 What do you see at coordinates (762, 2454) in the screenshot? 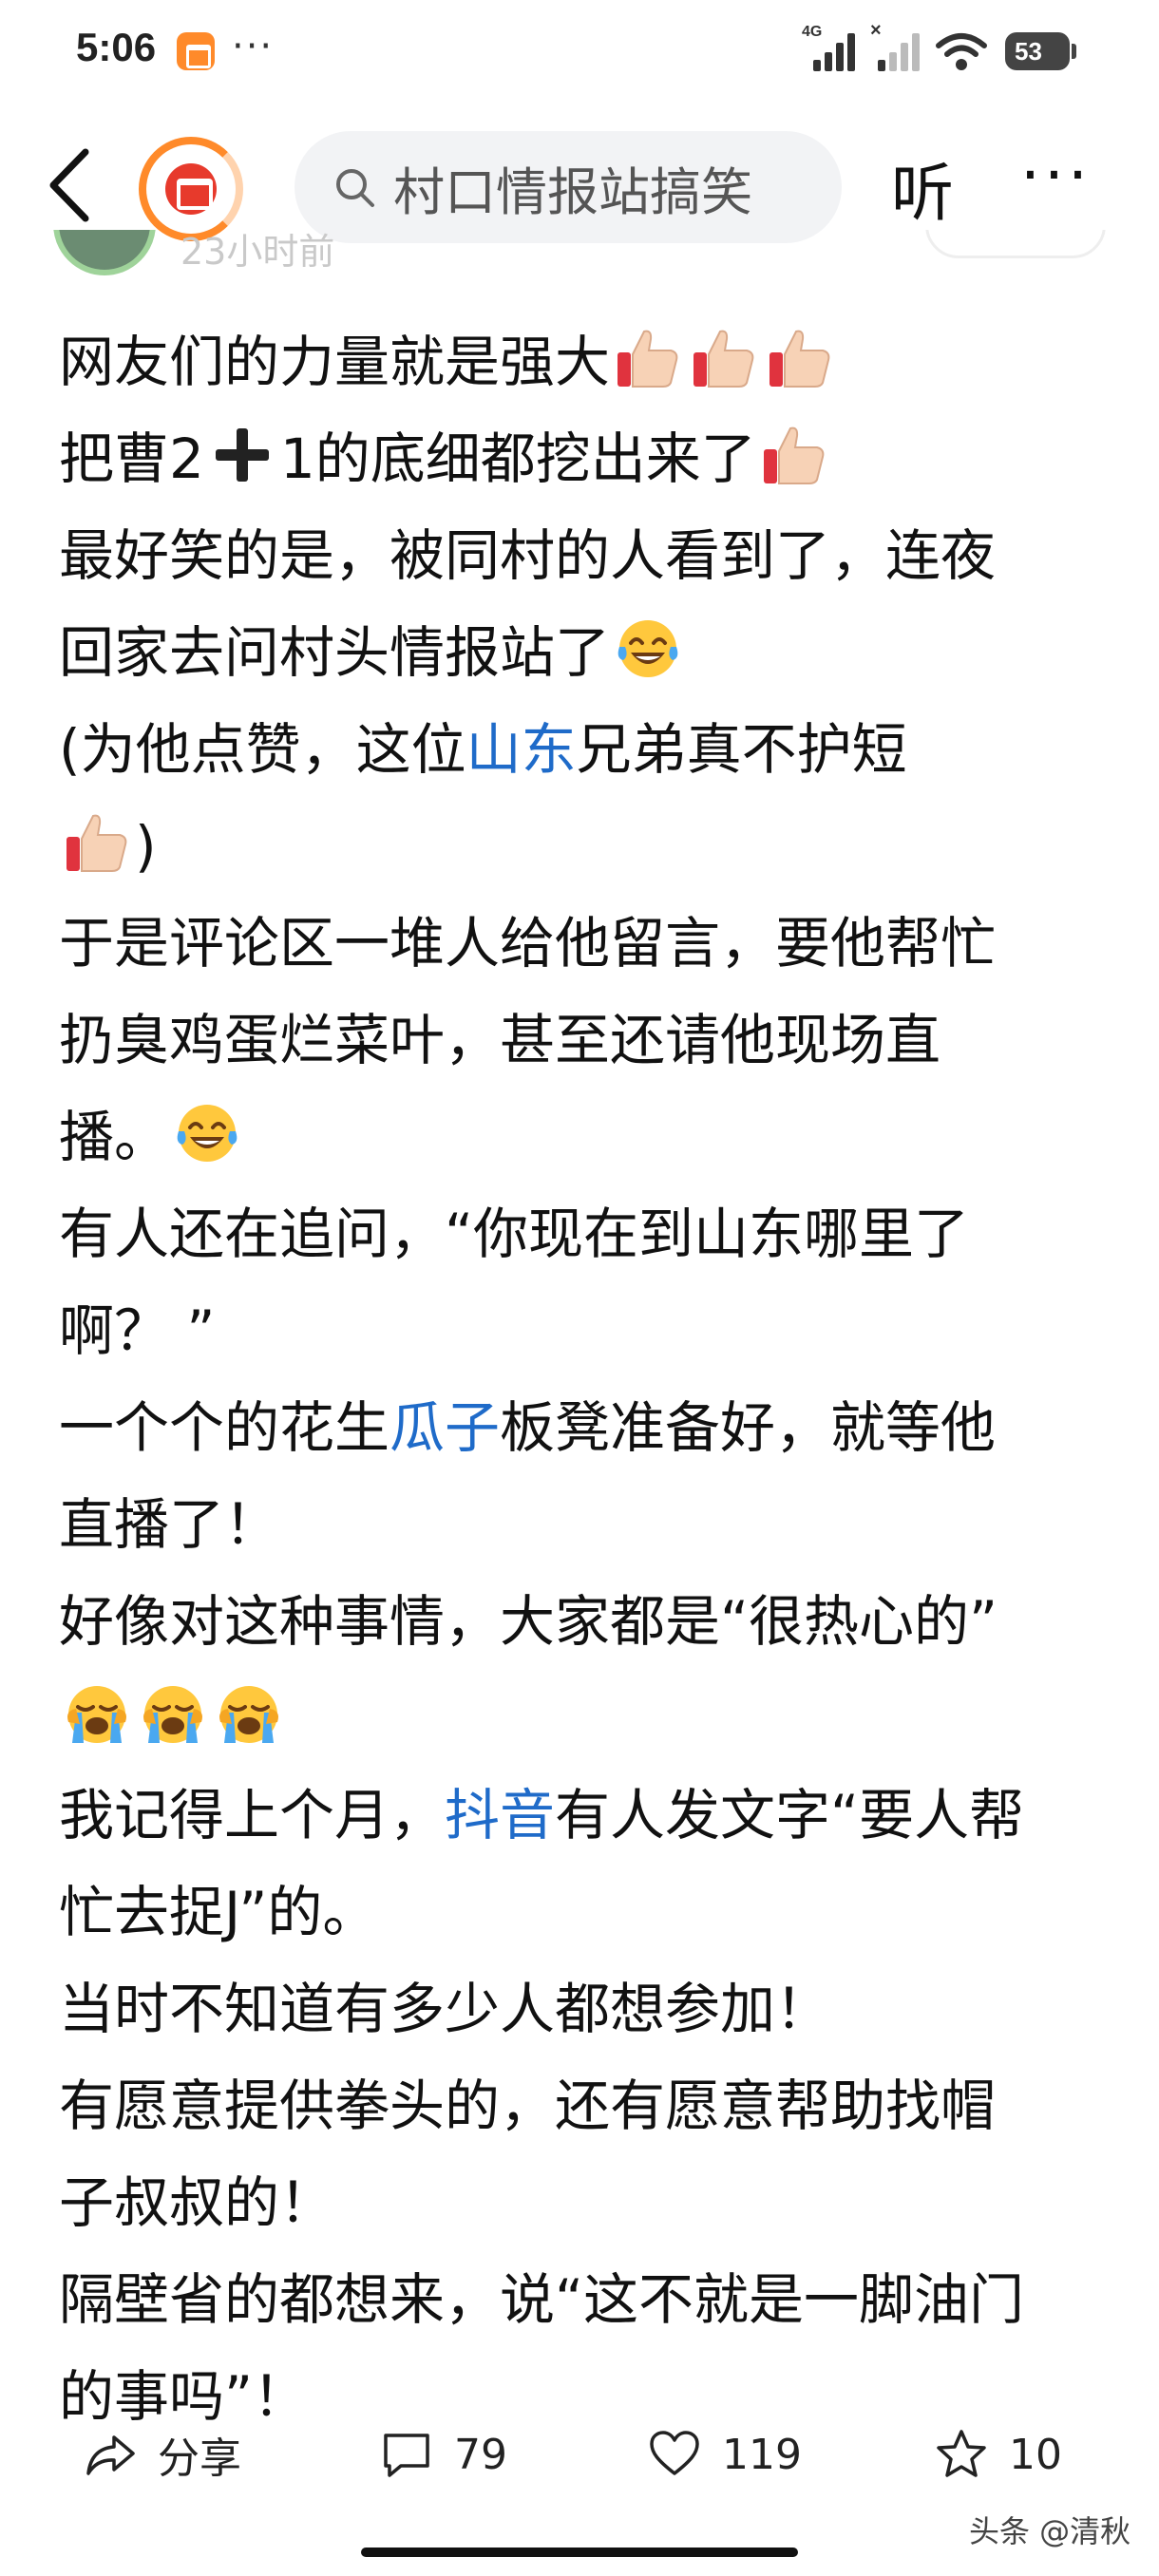
I see `like-count: 119` at bounding box center [762, 2454].